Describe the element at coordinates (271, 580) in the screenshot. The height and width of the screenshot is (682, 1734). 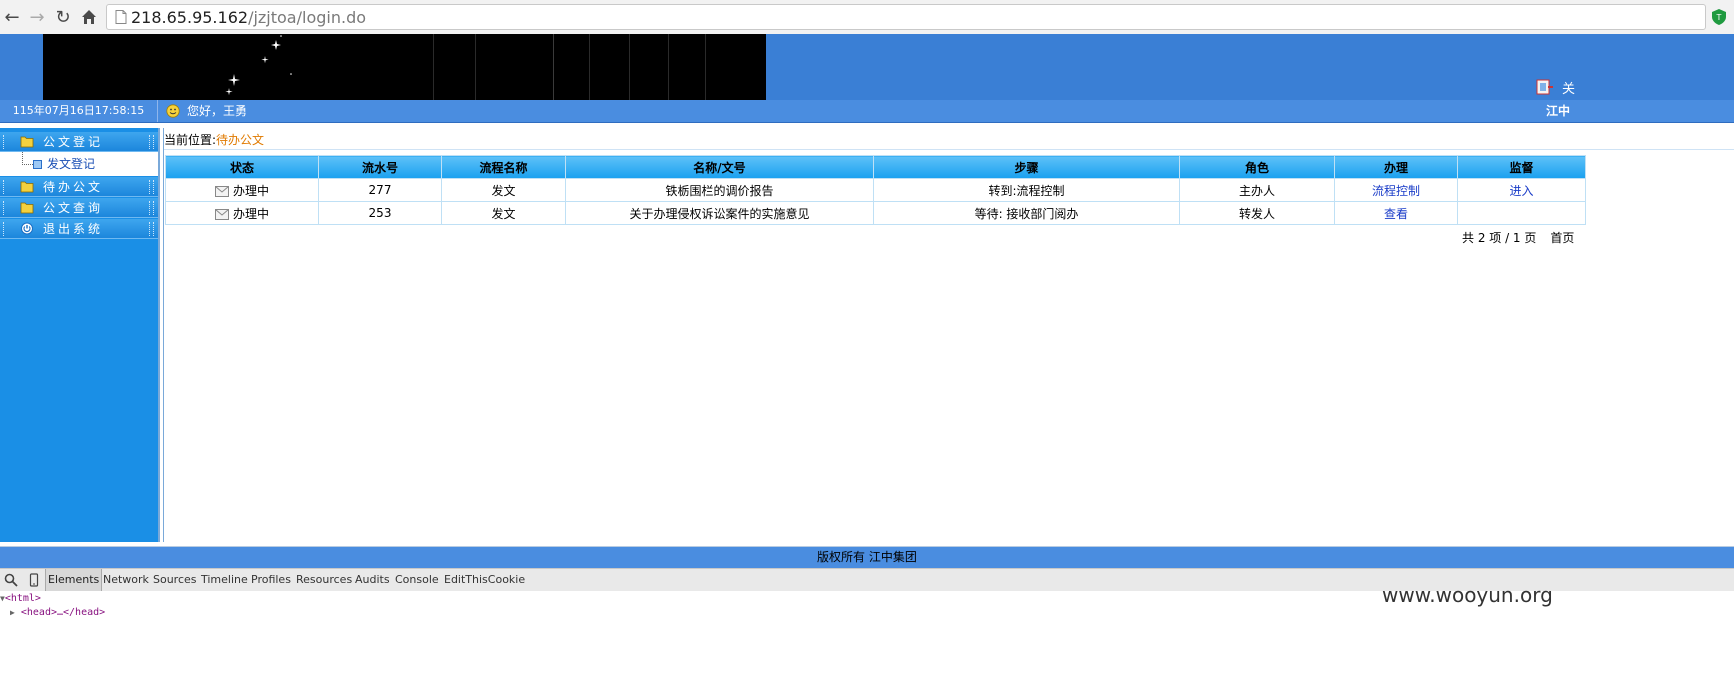
I see `devtools-tab-profiles: Profiles` at that location.